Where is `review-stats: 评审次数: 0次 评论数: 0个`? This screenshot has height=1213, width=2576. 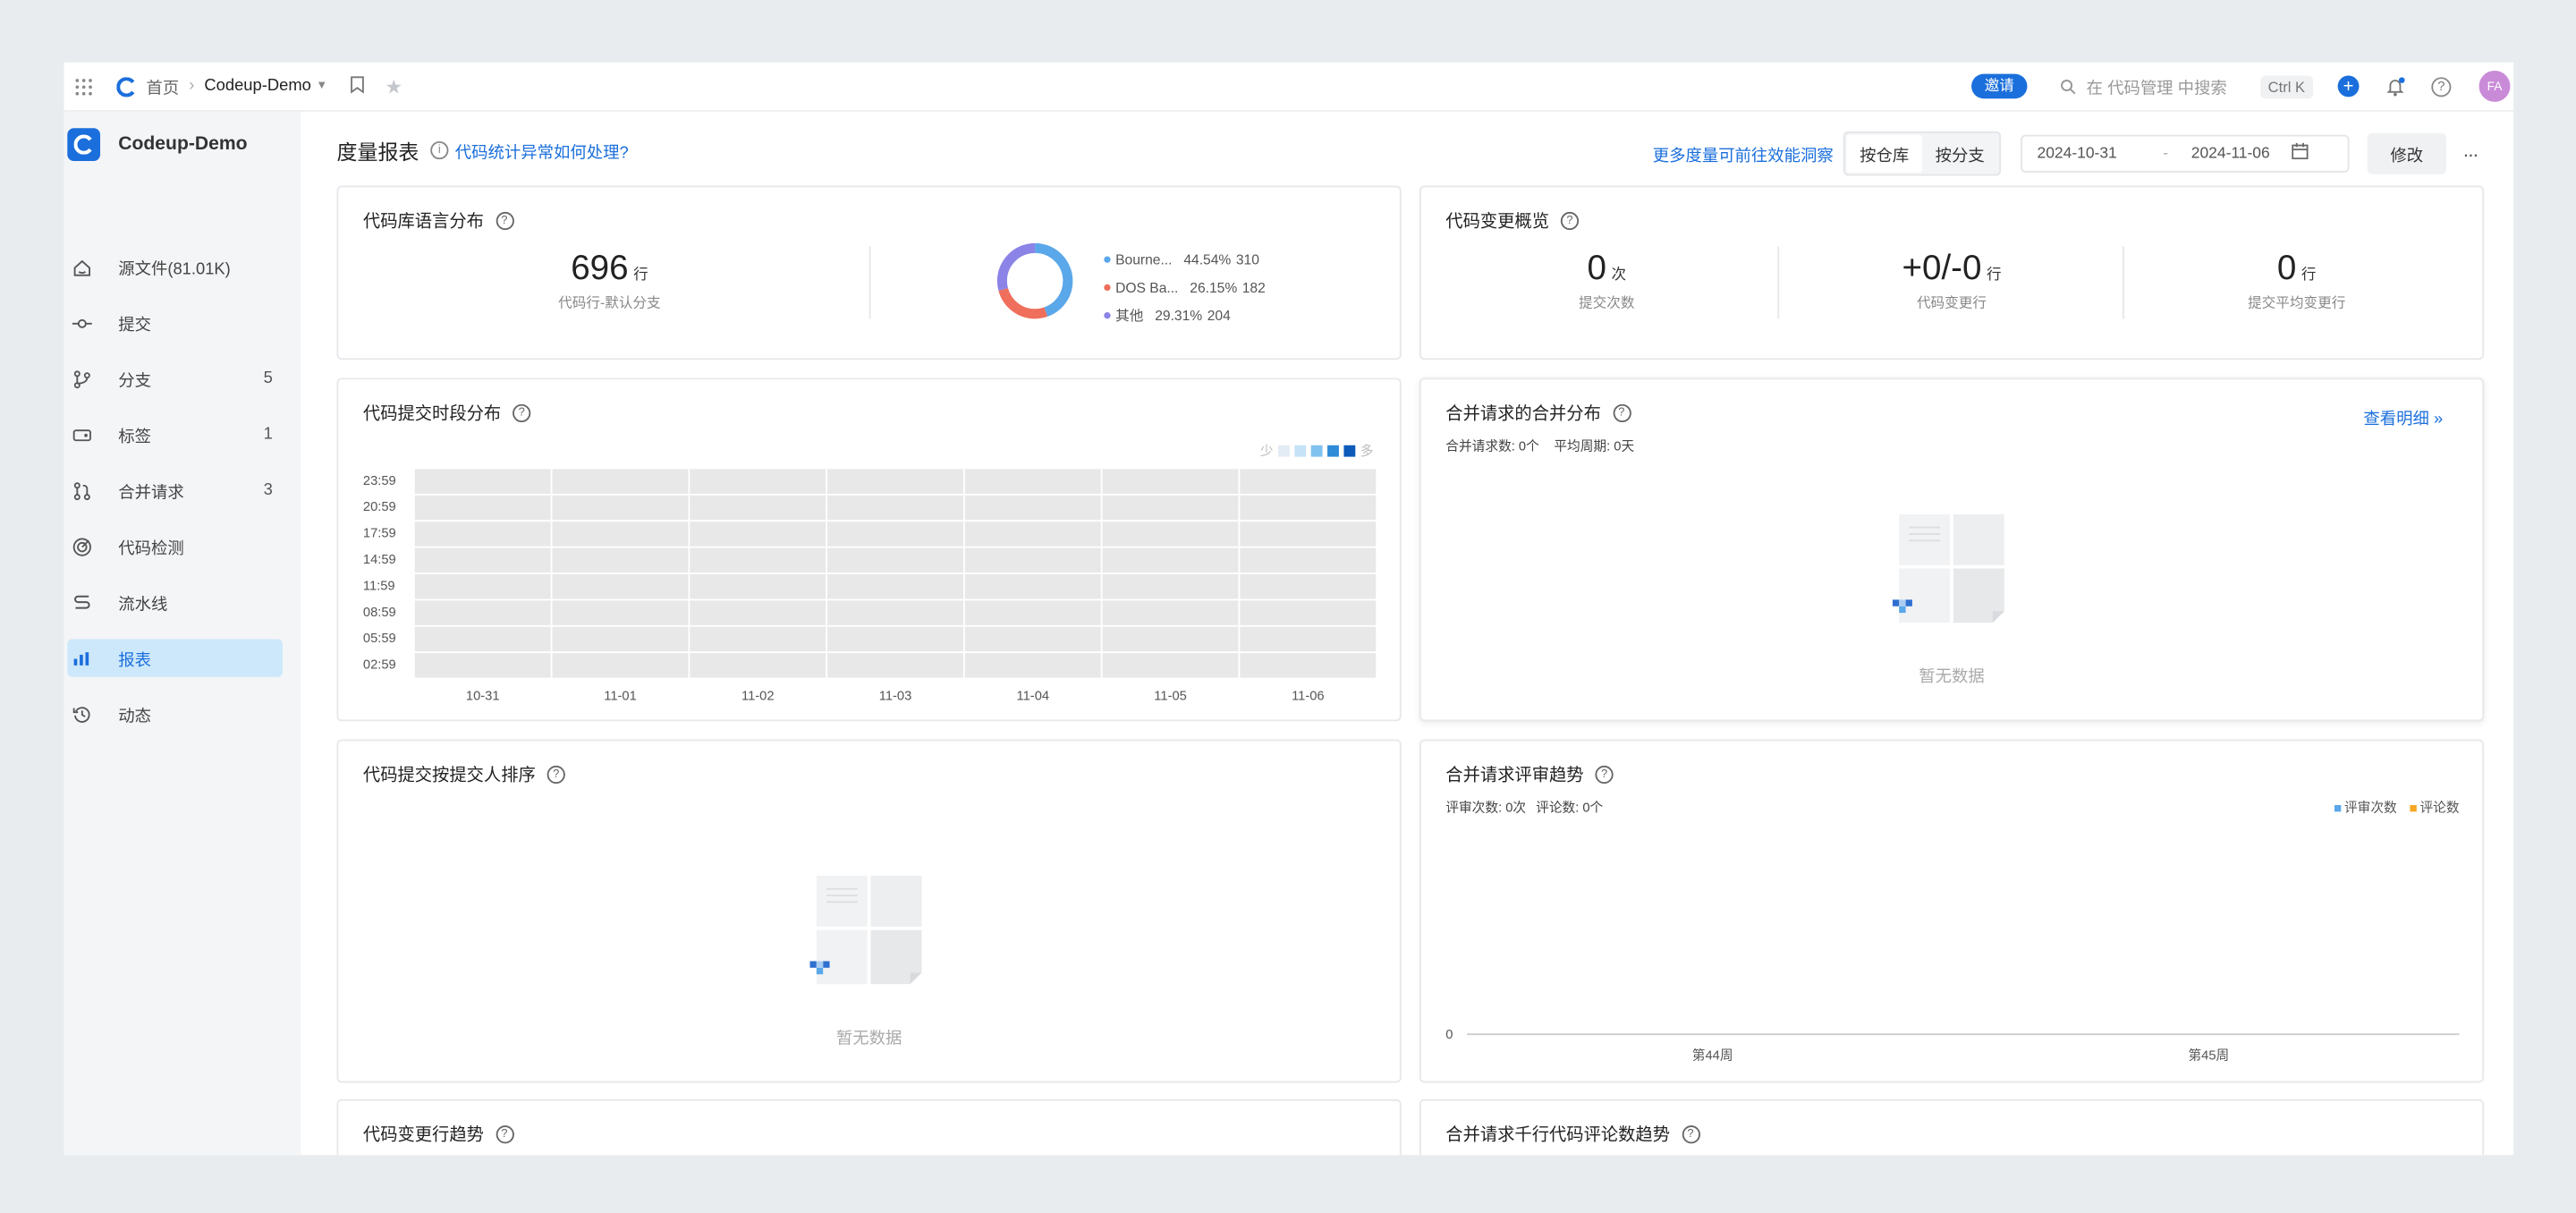
review-stats: 评审次数: 0次 评论数: 0个 is located at coordinates (1524, 808).